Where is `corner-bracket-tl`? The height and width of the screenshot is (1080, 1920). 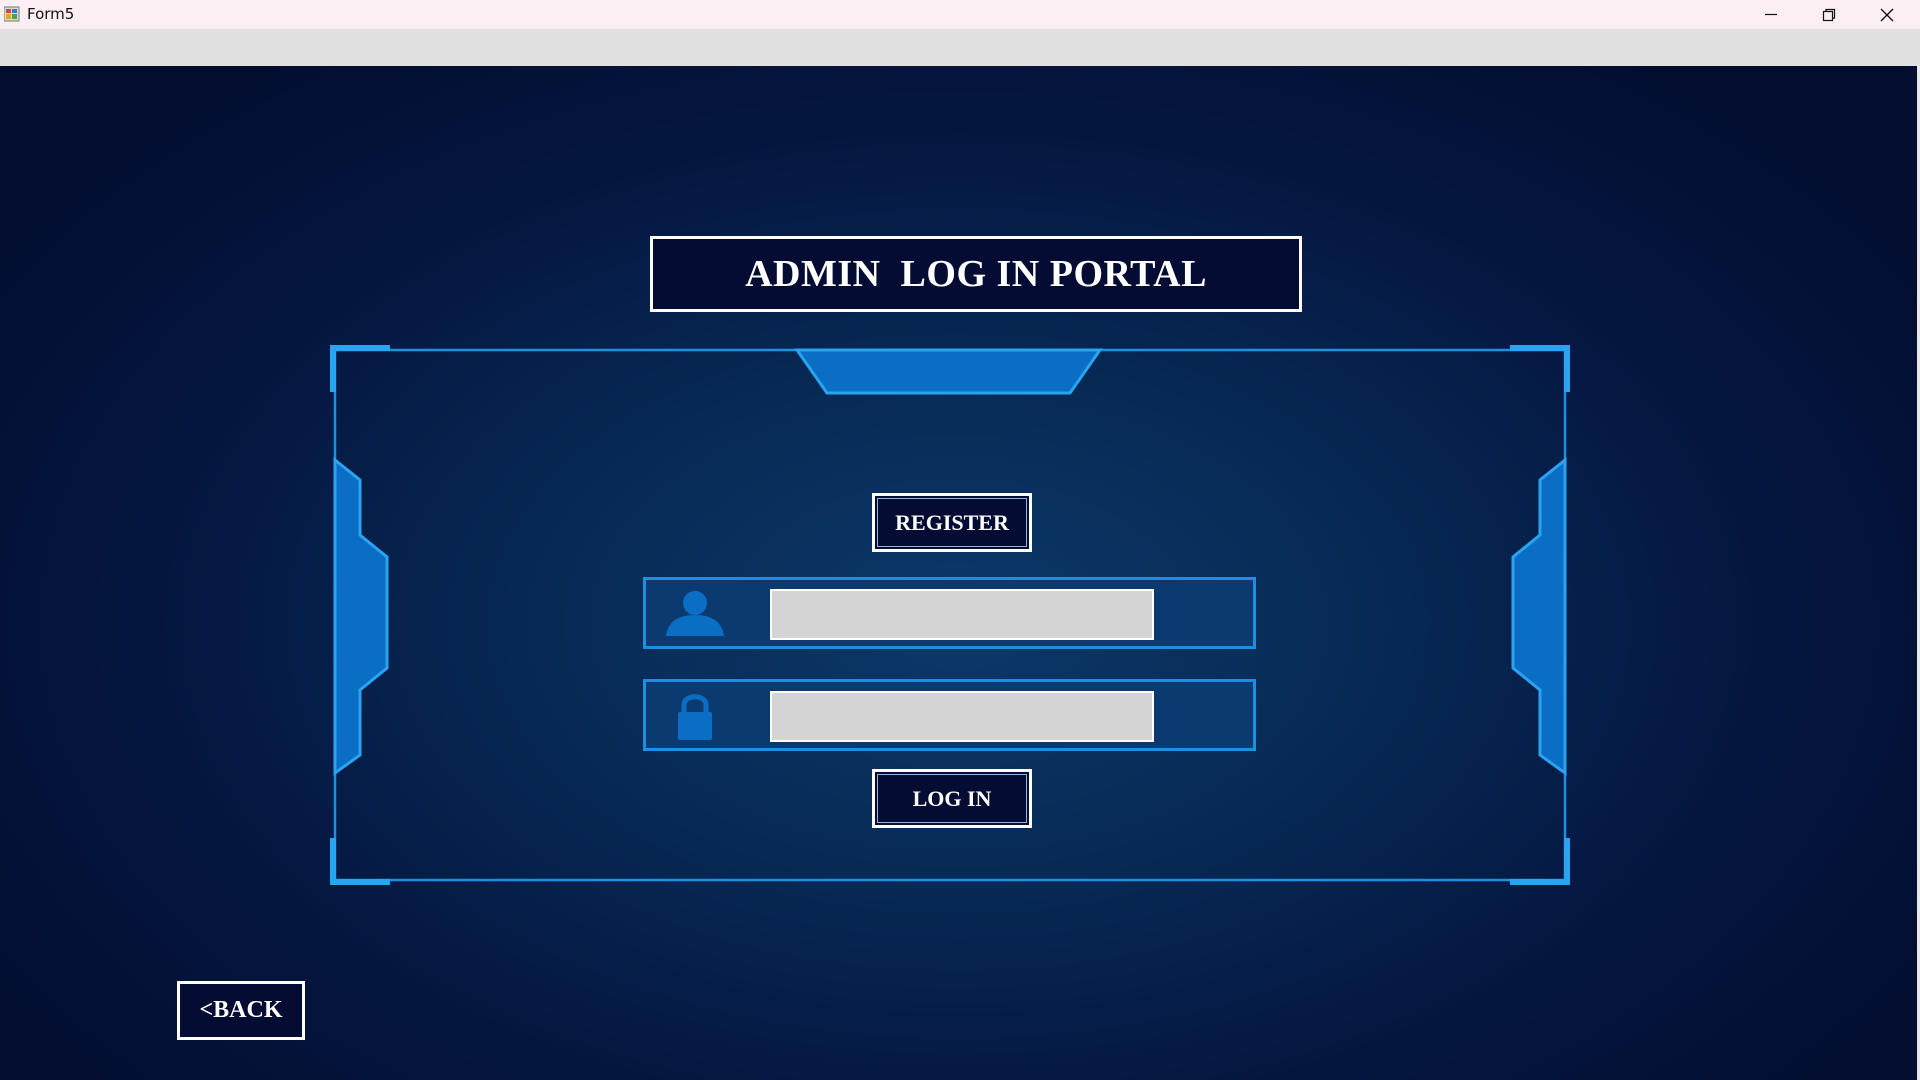
corner-bracket-tl is located at coordinates (360, 368).